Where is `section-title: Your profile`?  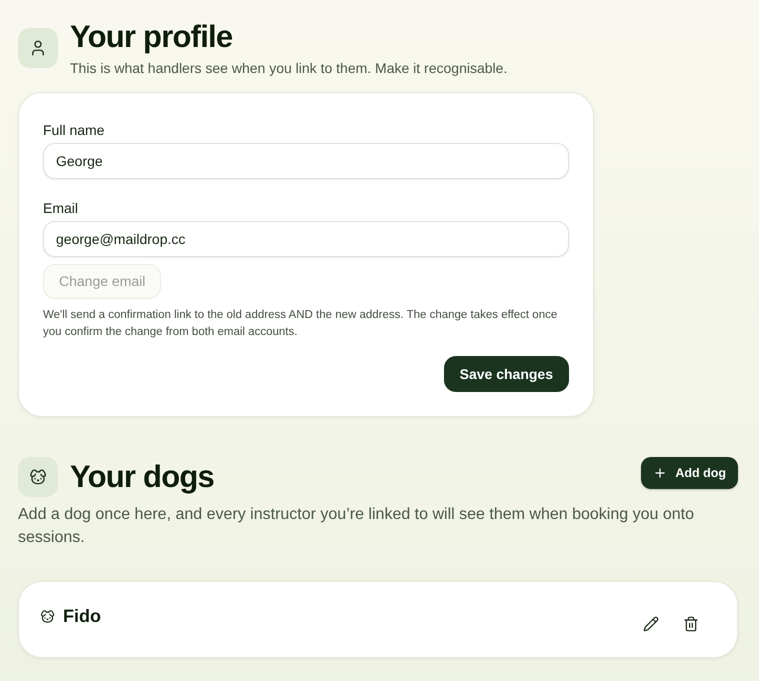 section-title: Your profile is located at coordinates (152, 37).